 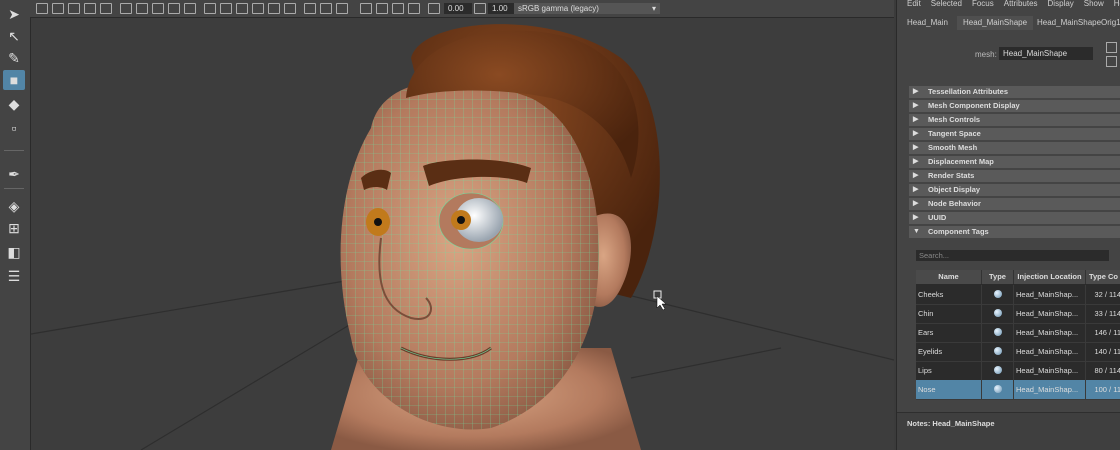 I want to click on ambient-occlusion-icon, so click(x=310, y=8).